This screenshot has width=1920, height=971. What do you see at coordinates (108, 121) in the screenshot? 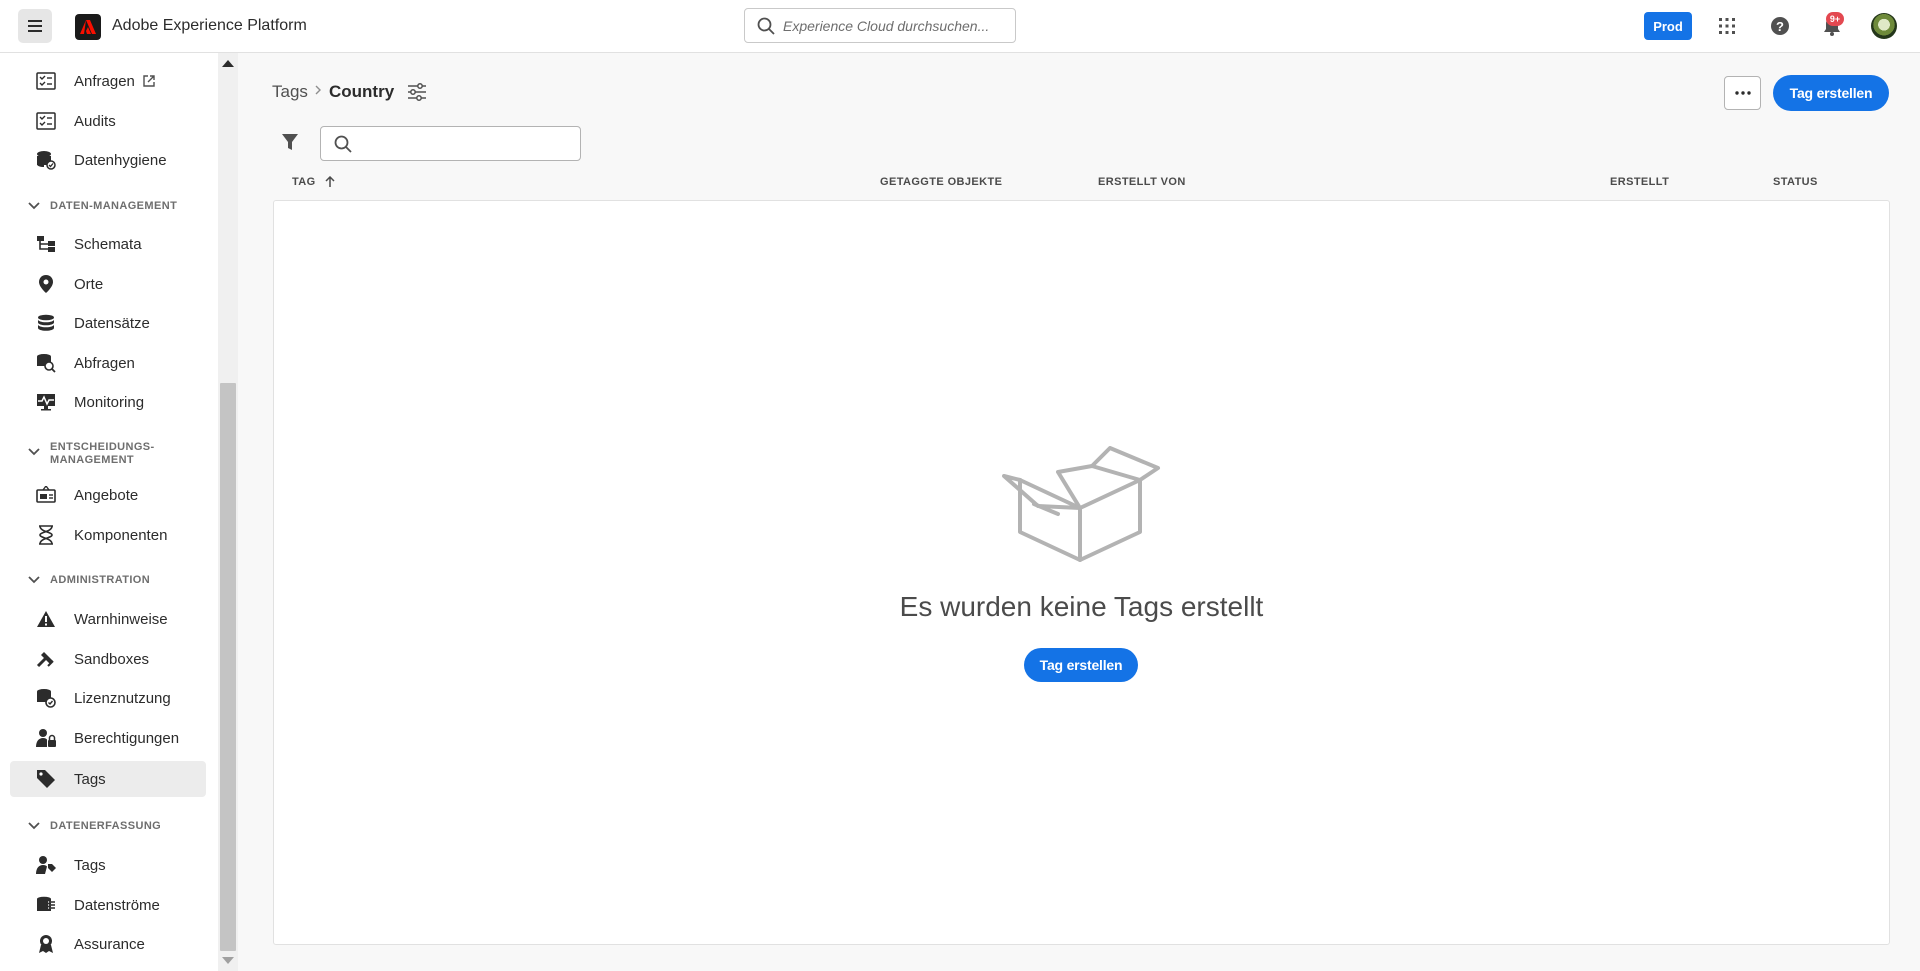
I see `sidebar-item-audits: Audits` at bounding box center [108, 121].